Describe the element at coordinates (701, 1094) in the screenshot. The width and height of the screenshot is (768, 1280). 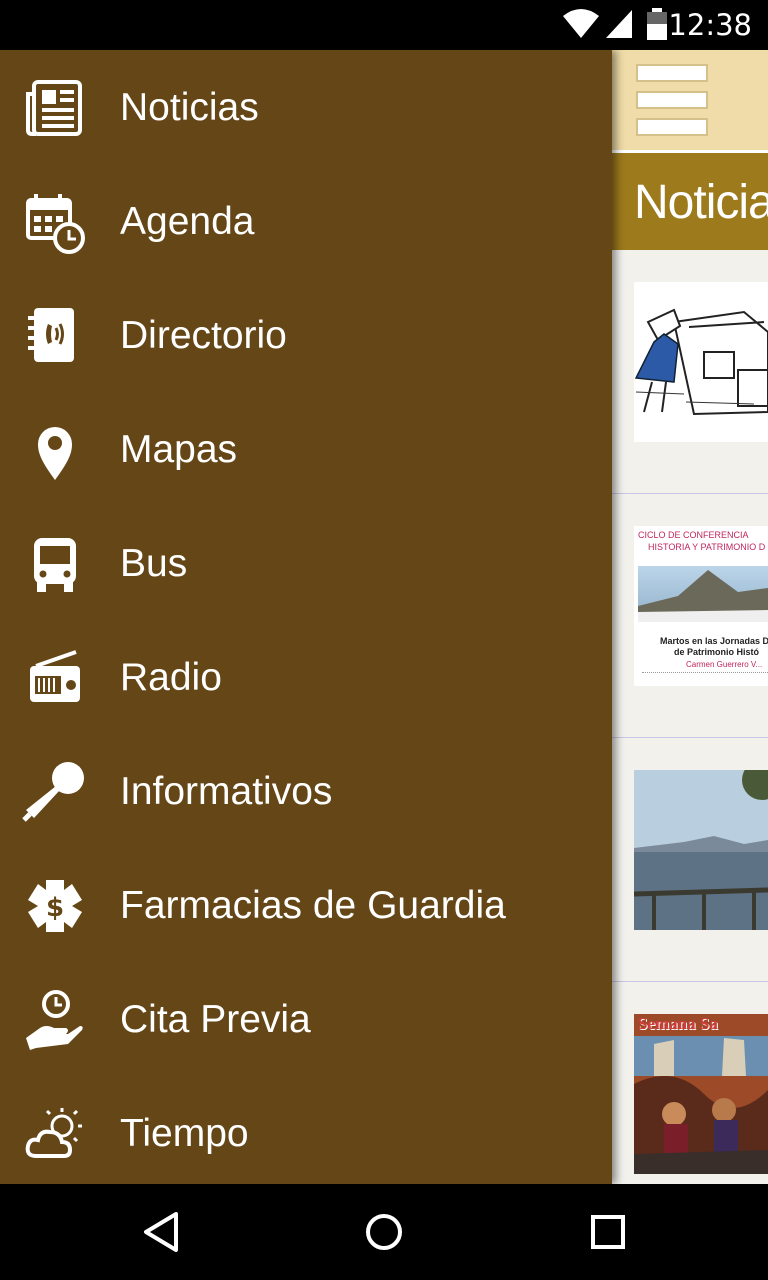
I see `news-thumbnail-semana-santa: Semana Sa` at that location.